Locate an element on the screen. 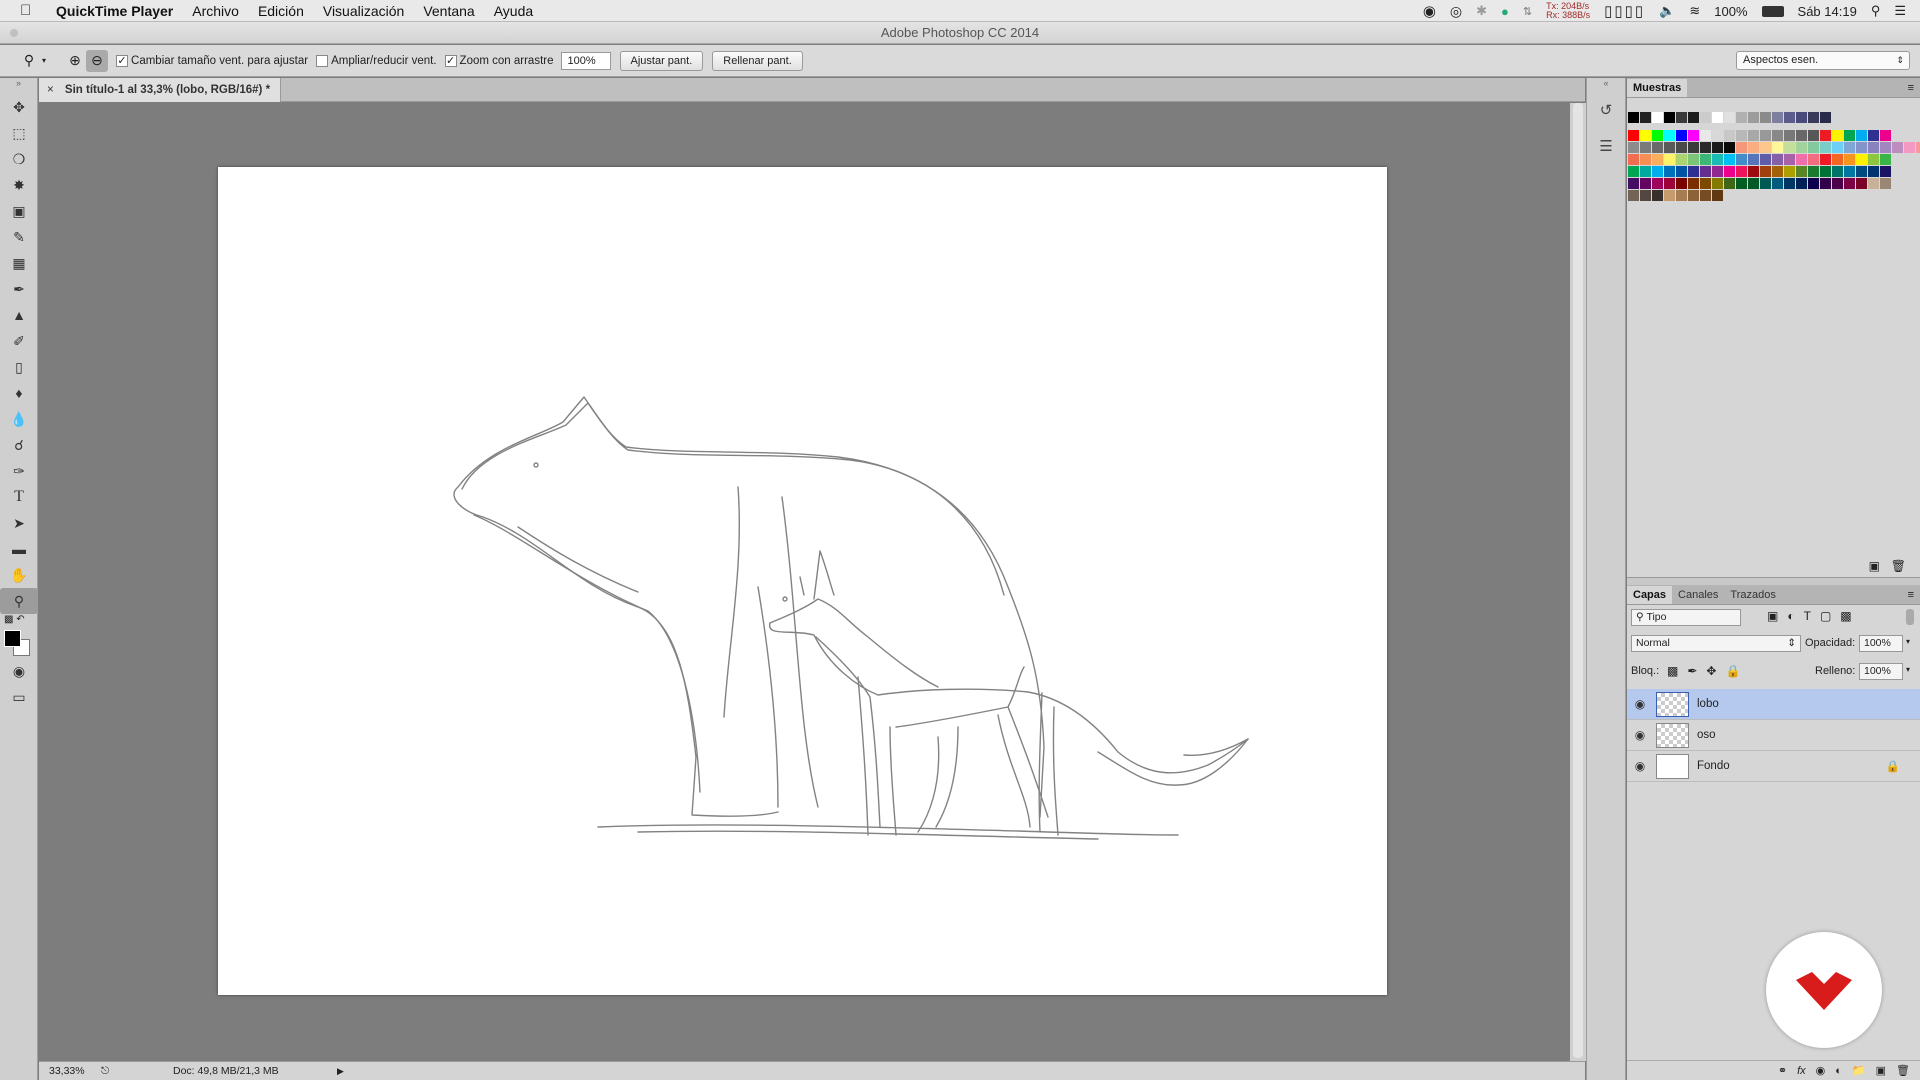 This screenshot has width=1920, height=1080. menu-edicion: Edición is located at coordinates (281, 11).